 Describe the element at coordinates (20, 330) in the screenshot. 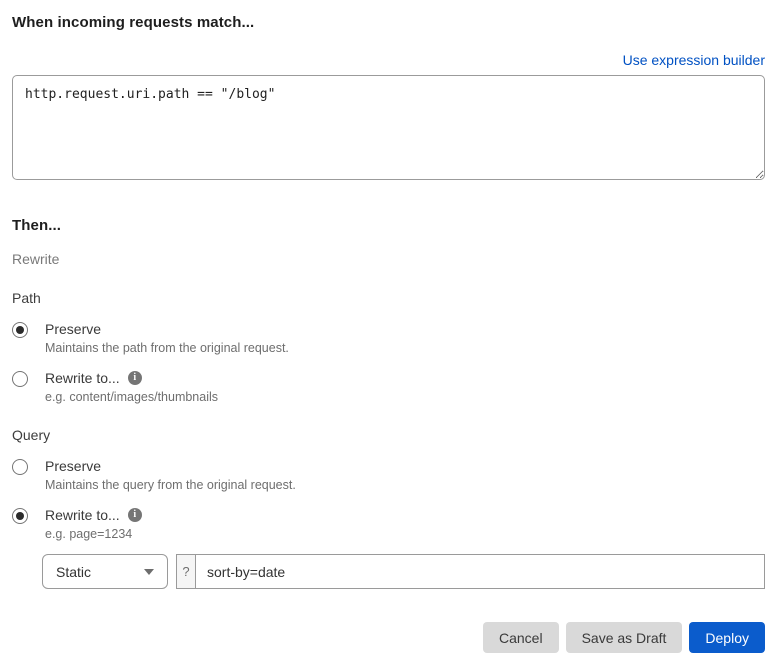

I see `path-preserve-radio` at that location.